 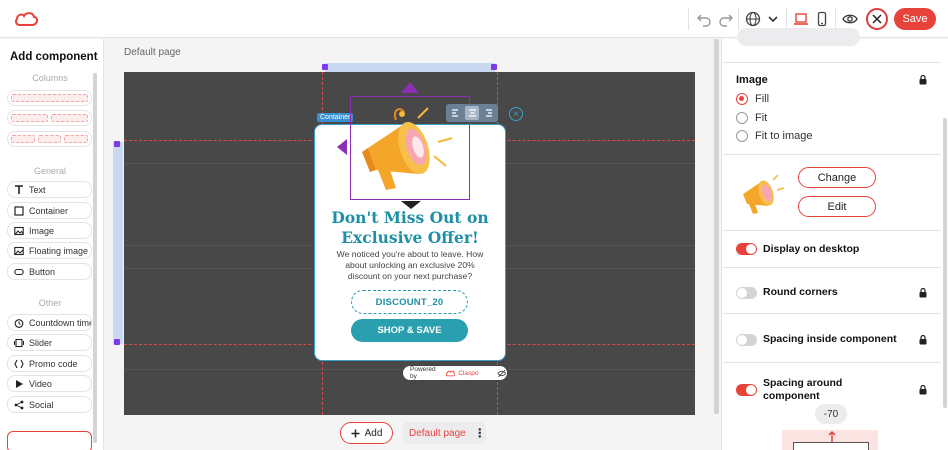 What do you see at coordinates (753, 19) in the screenshot?
I see `globe-icon` at bounding box center [753, 19].